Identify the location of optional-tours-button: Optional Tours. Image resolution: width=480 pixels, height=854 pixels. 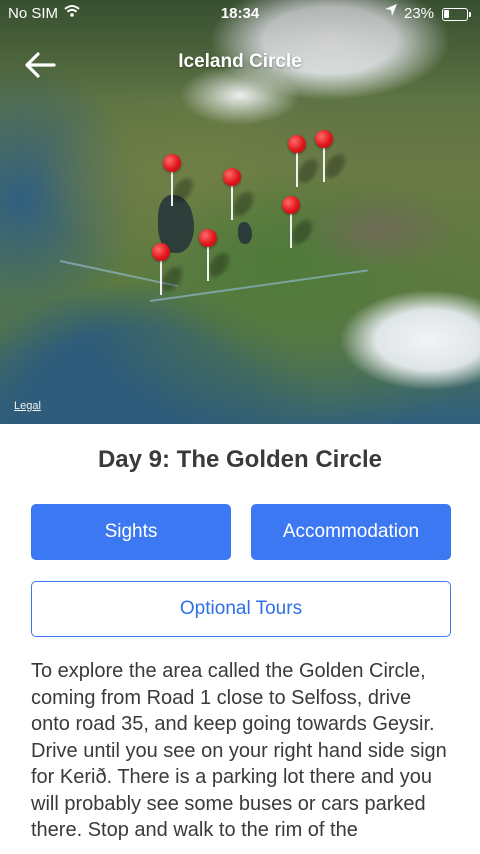
(241, 609).